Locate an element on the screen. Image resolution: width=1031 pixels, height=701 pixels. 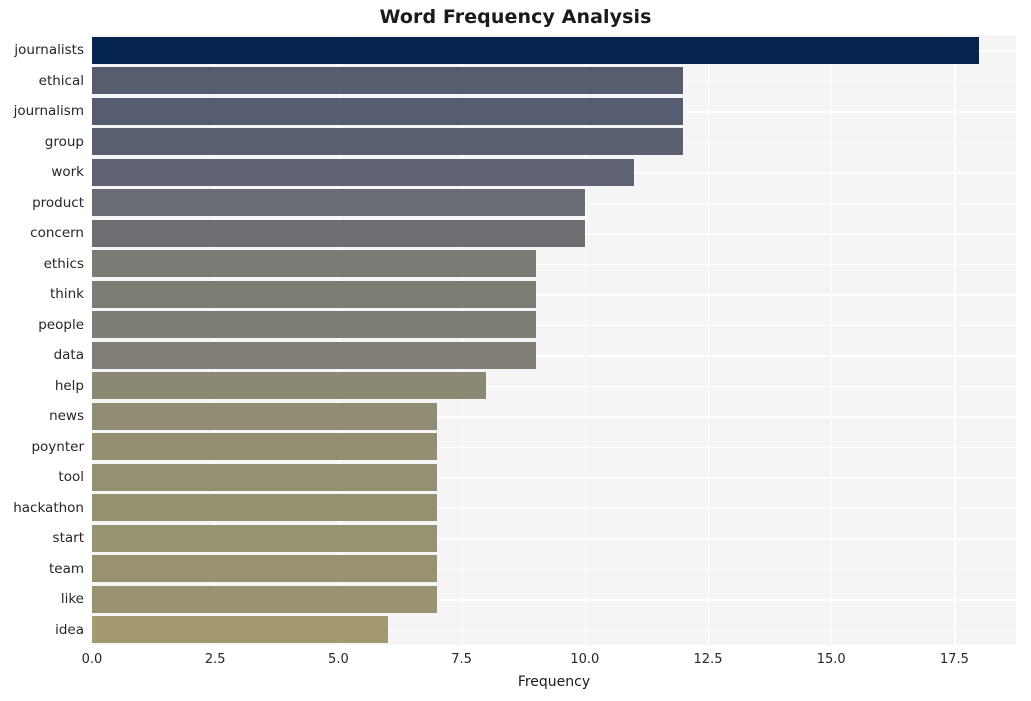
y-axis-tick-label: poynter is located at coordinates (57, 446).